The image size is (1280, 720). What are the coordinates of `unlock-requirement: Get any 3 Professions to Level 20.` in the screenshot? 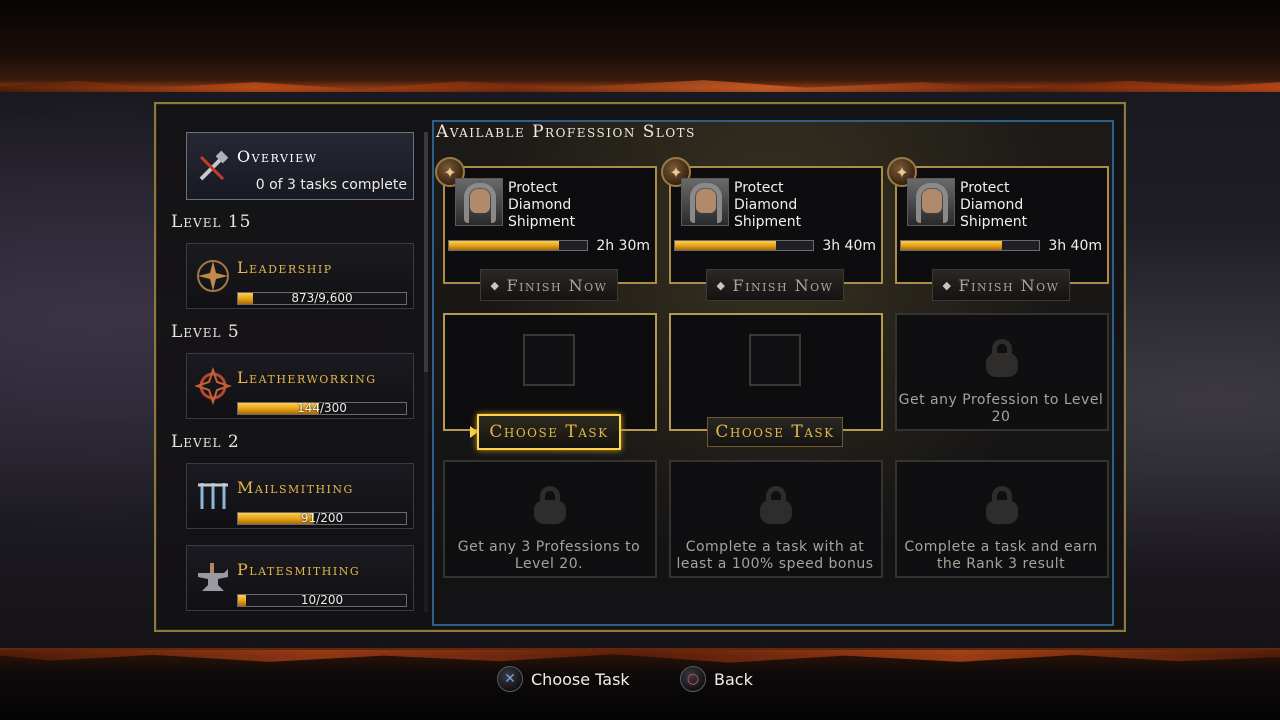 It's located at (549, 555).